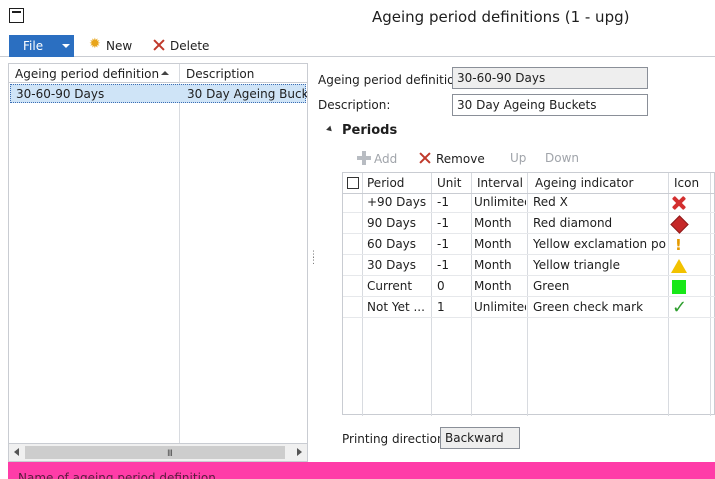  I want to click on indicator-cell: Green check mark, so click(588, 307).